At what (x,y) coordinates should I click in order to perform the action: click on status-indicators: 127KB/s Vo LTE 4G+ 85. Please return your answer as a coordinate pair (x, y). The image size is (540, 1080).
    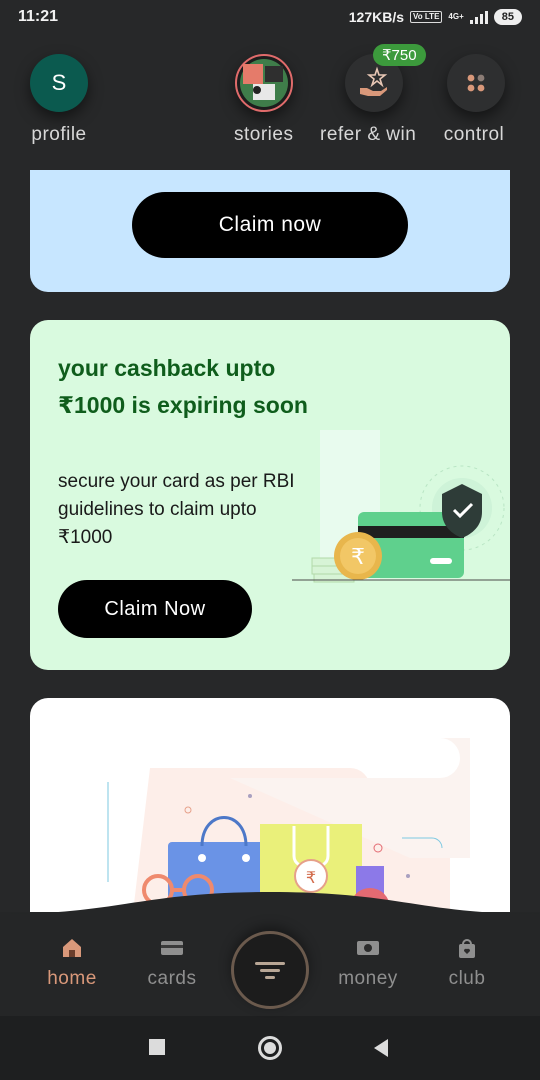
    Looking at the image, I should click on (435, 17).